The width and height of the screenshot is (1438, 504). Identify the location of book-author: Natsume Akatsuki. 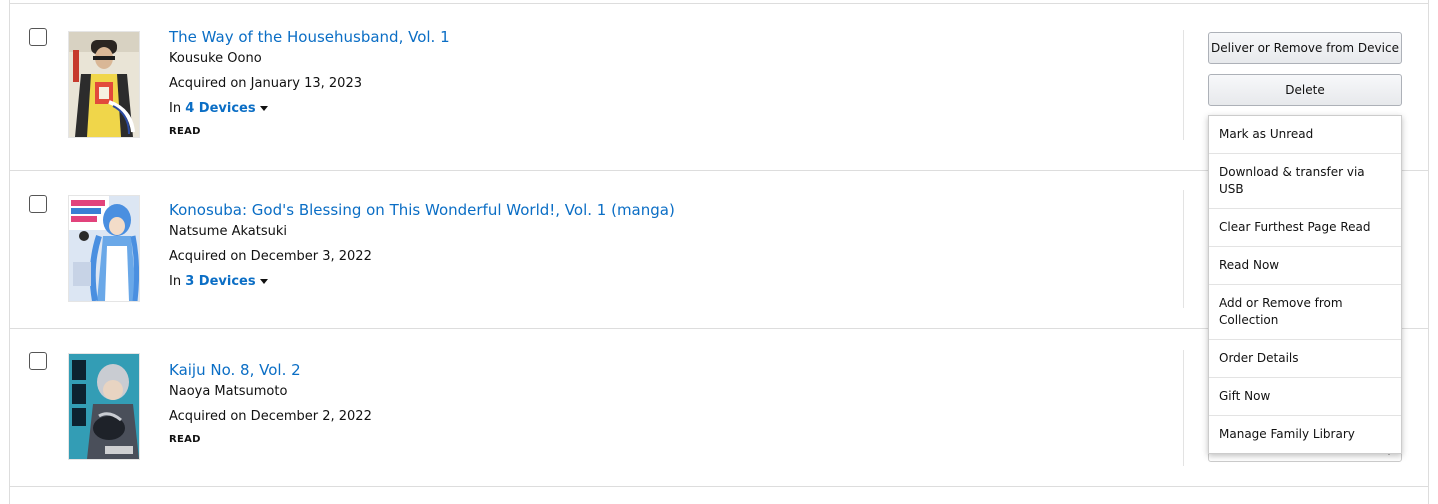
(228, 231).